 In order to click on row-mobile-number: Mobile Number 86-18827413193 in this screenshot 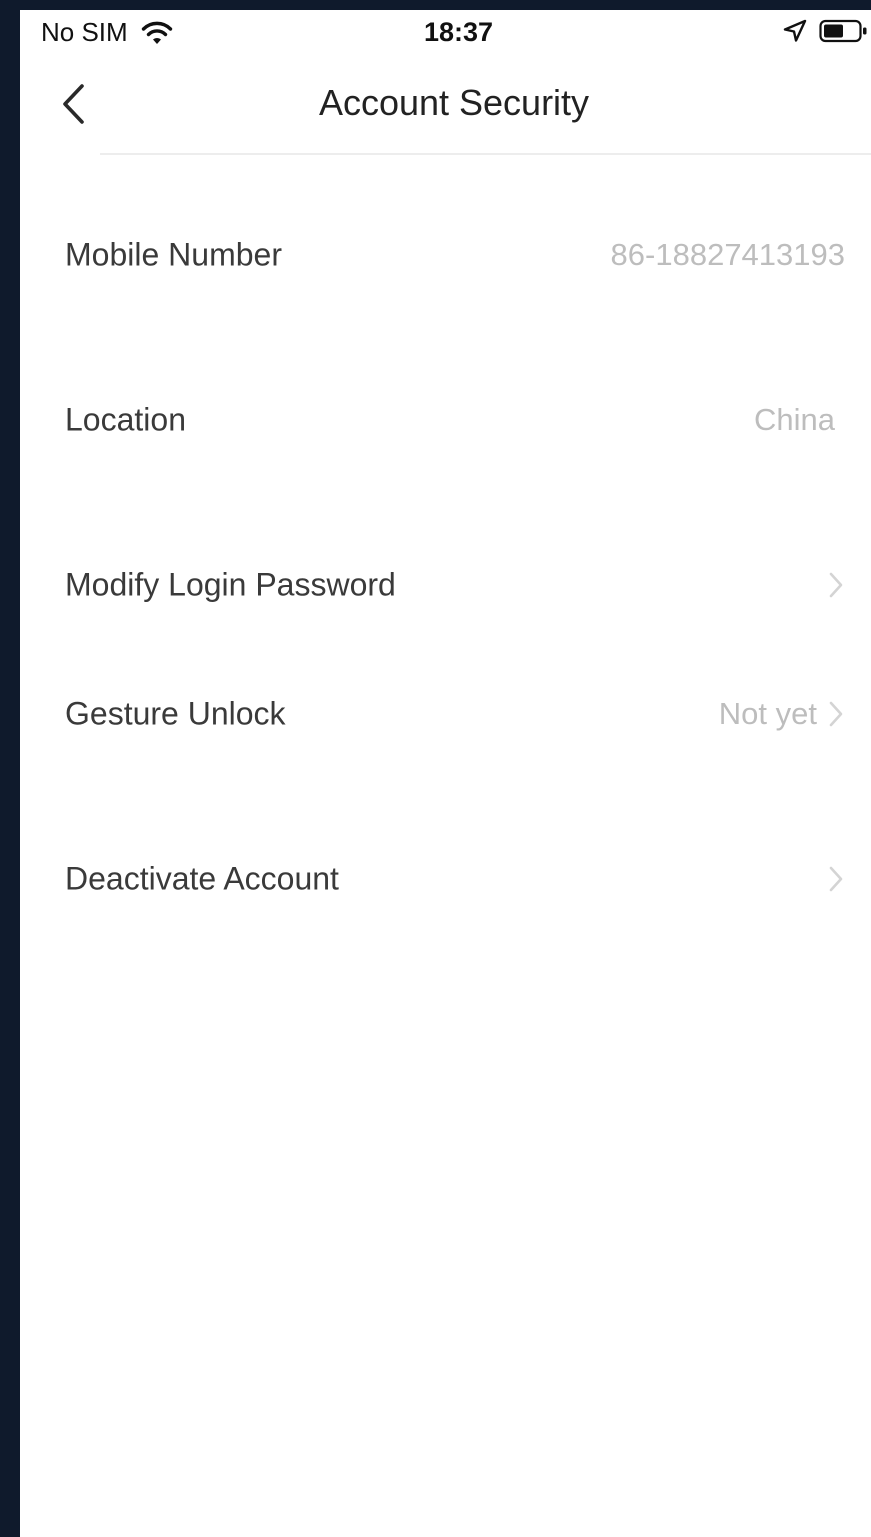, I will do `click(445, 255)`.